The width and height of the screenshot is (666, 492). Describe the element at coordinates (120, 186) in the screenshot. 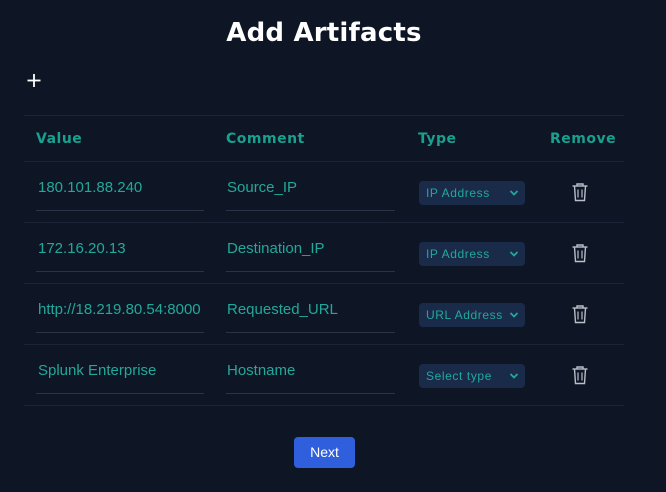

I see `value-input: 180.101.88.240` at that location.